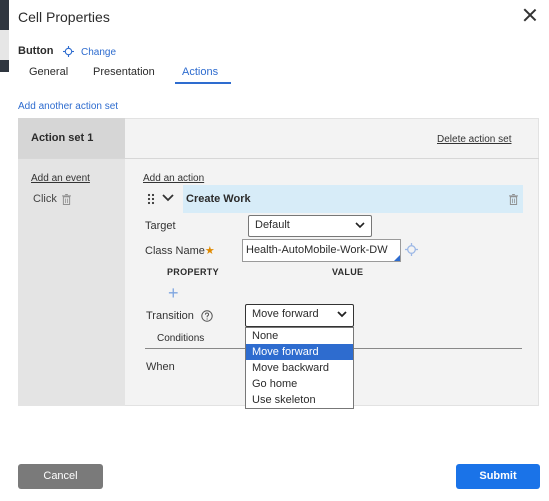 The width and height of the screenshot is (549, 501). Describe the element at coordinates (4, 66) in the screenshot. I see `background-app-edge-lower` at that location.